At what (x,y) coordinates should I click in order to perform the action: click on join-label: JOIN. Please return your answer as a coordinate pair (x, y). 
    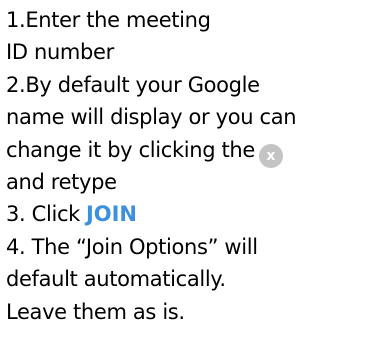
    Looking at the image, I should click on (111, 214).